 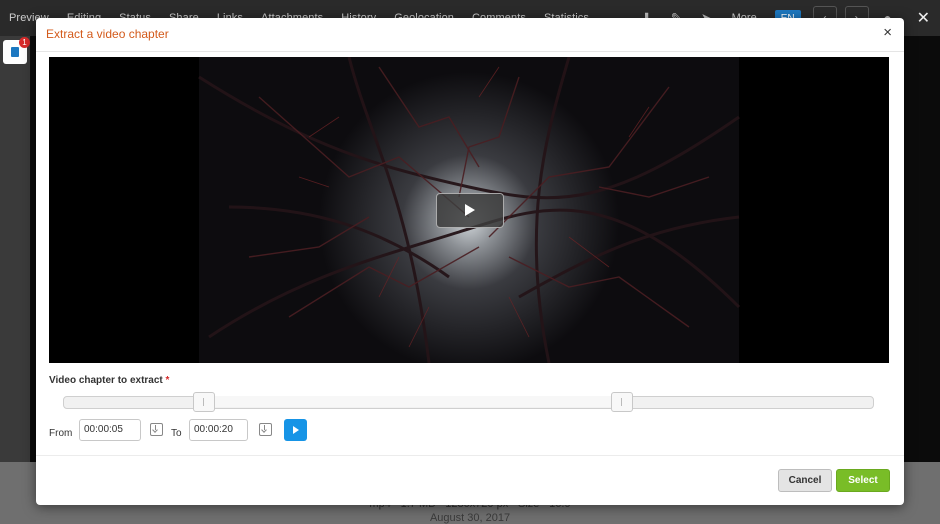 I want to click on play-icon, so click(x=470, y=210).